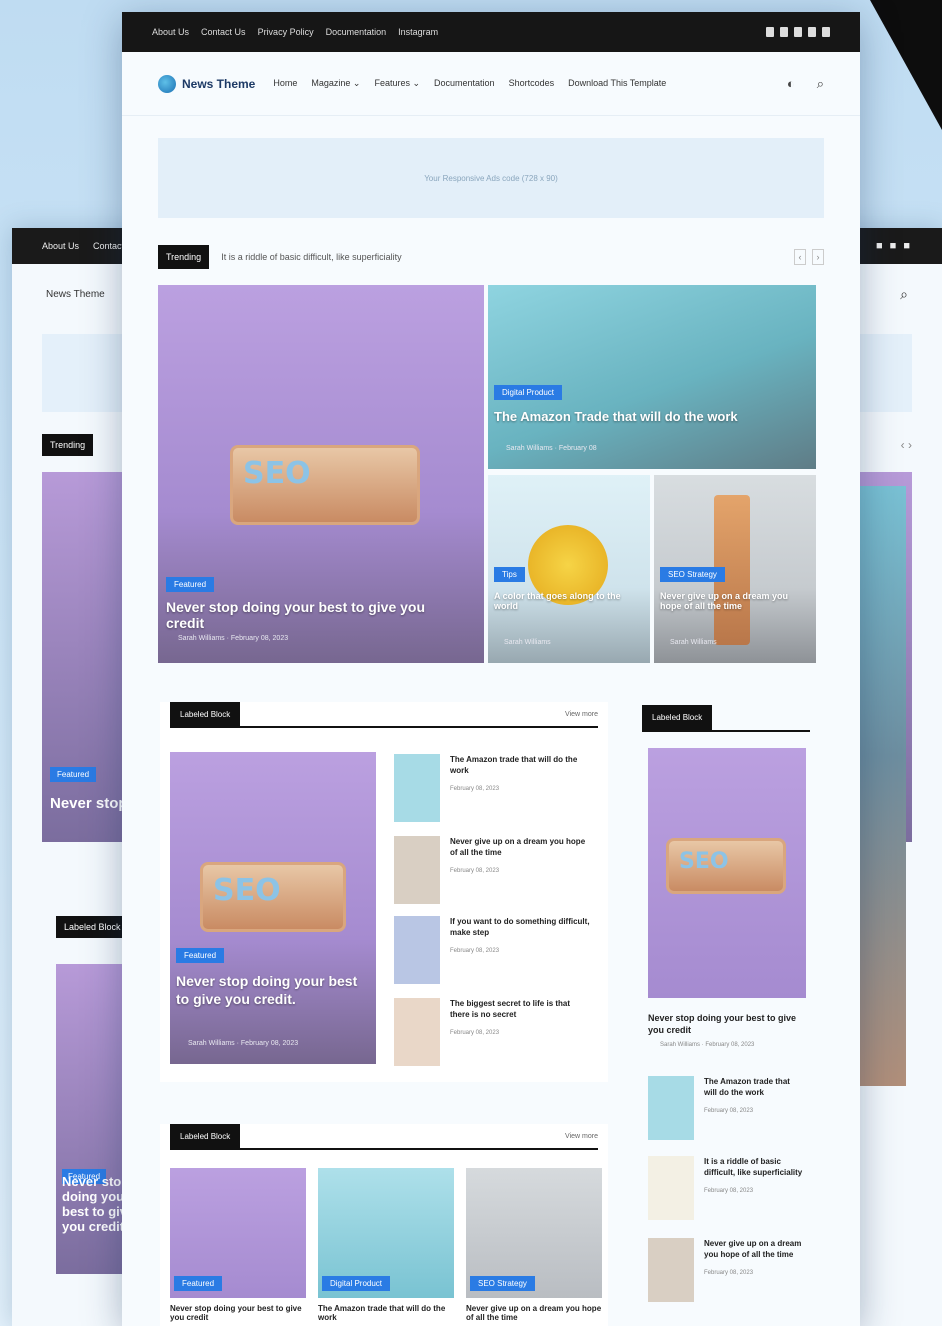 The image size is (942, 1326). Describe the element at coordinates (791, 84) in the screenshot. I see `theme-toggle-icon: ◐` at that location.